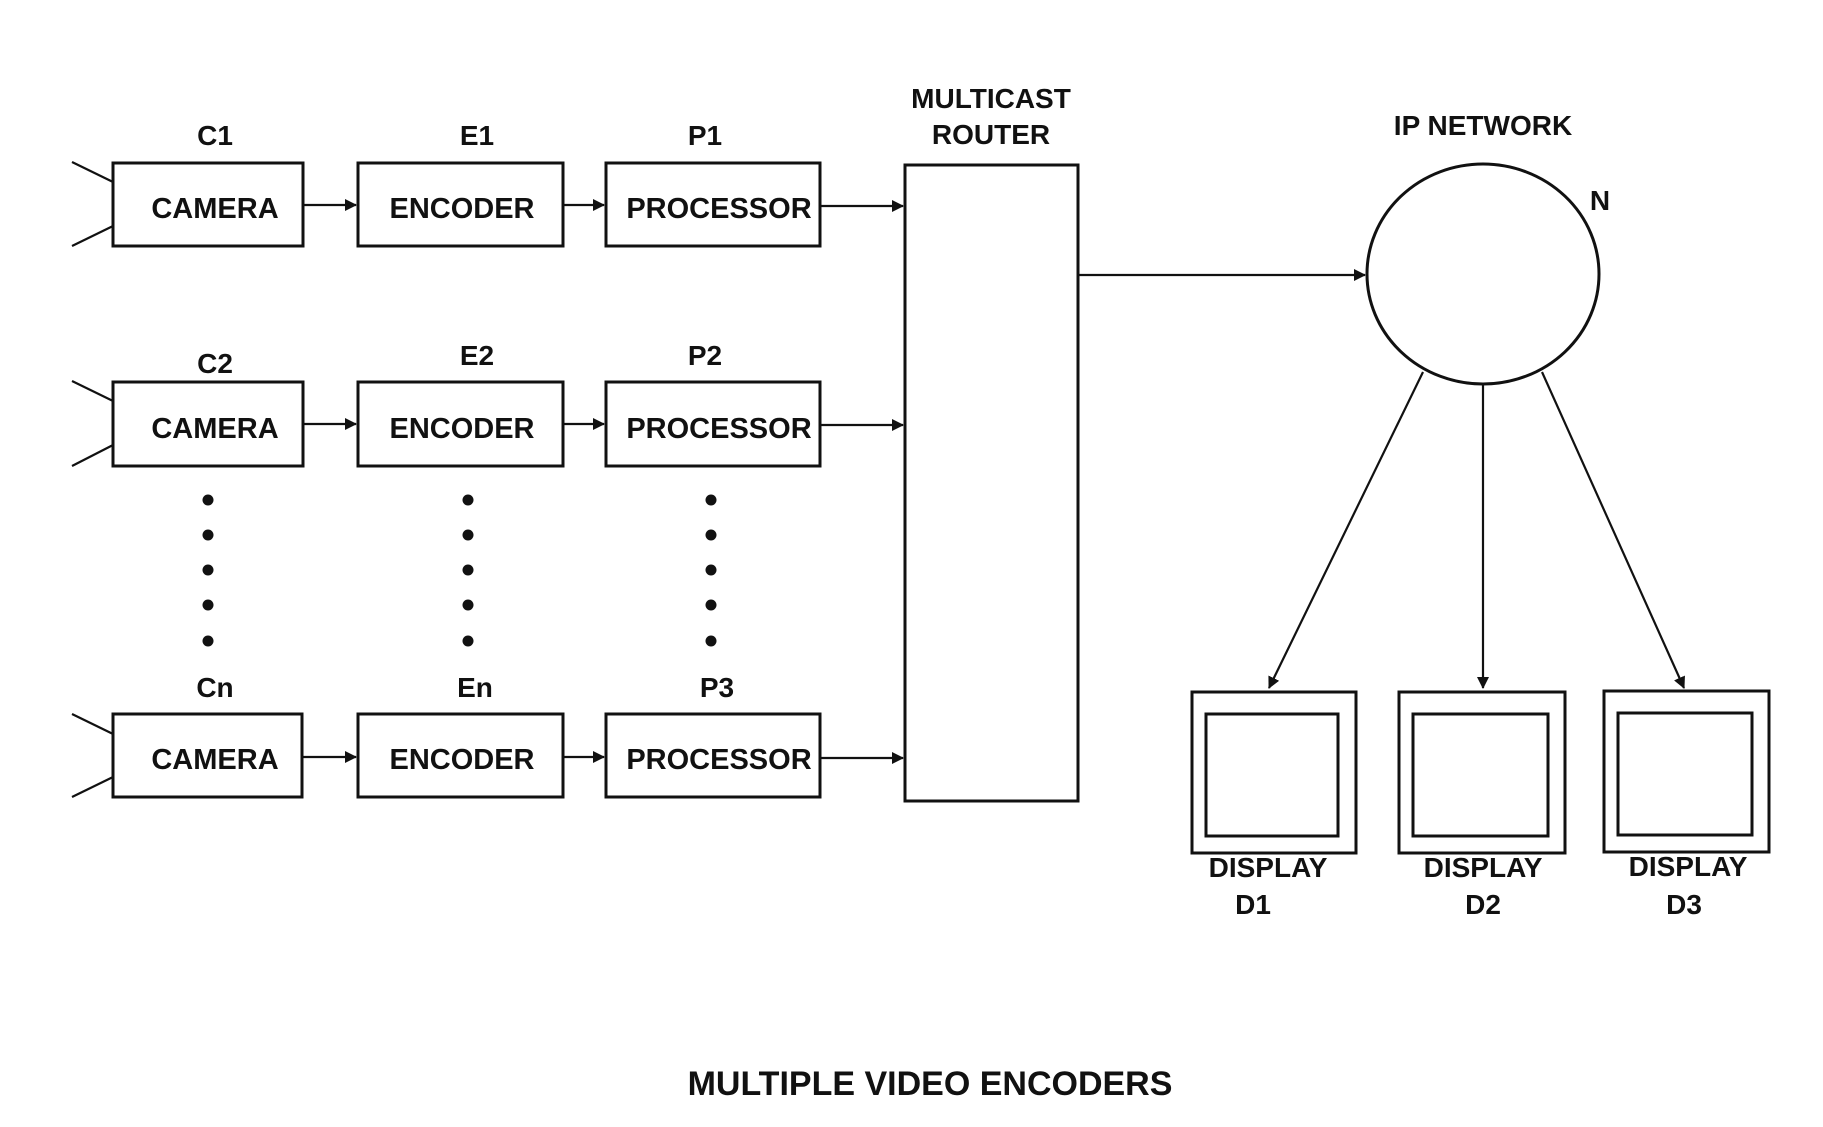 The height and width of the screenshot is (1127, 1823). What do you see at coordinates (1477, 399) in the screenshot?
I see `ip-network: IP NETWORK N` at bounding box center [1477, 399].